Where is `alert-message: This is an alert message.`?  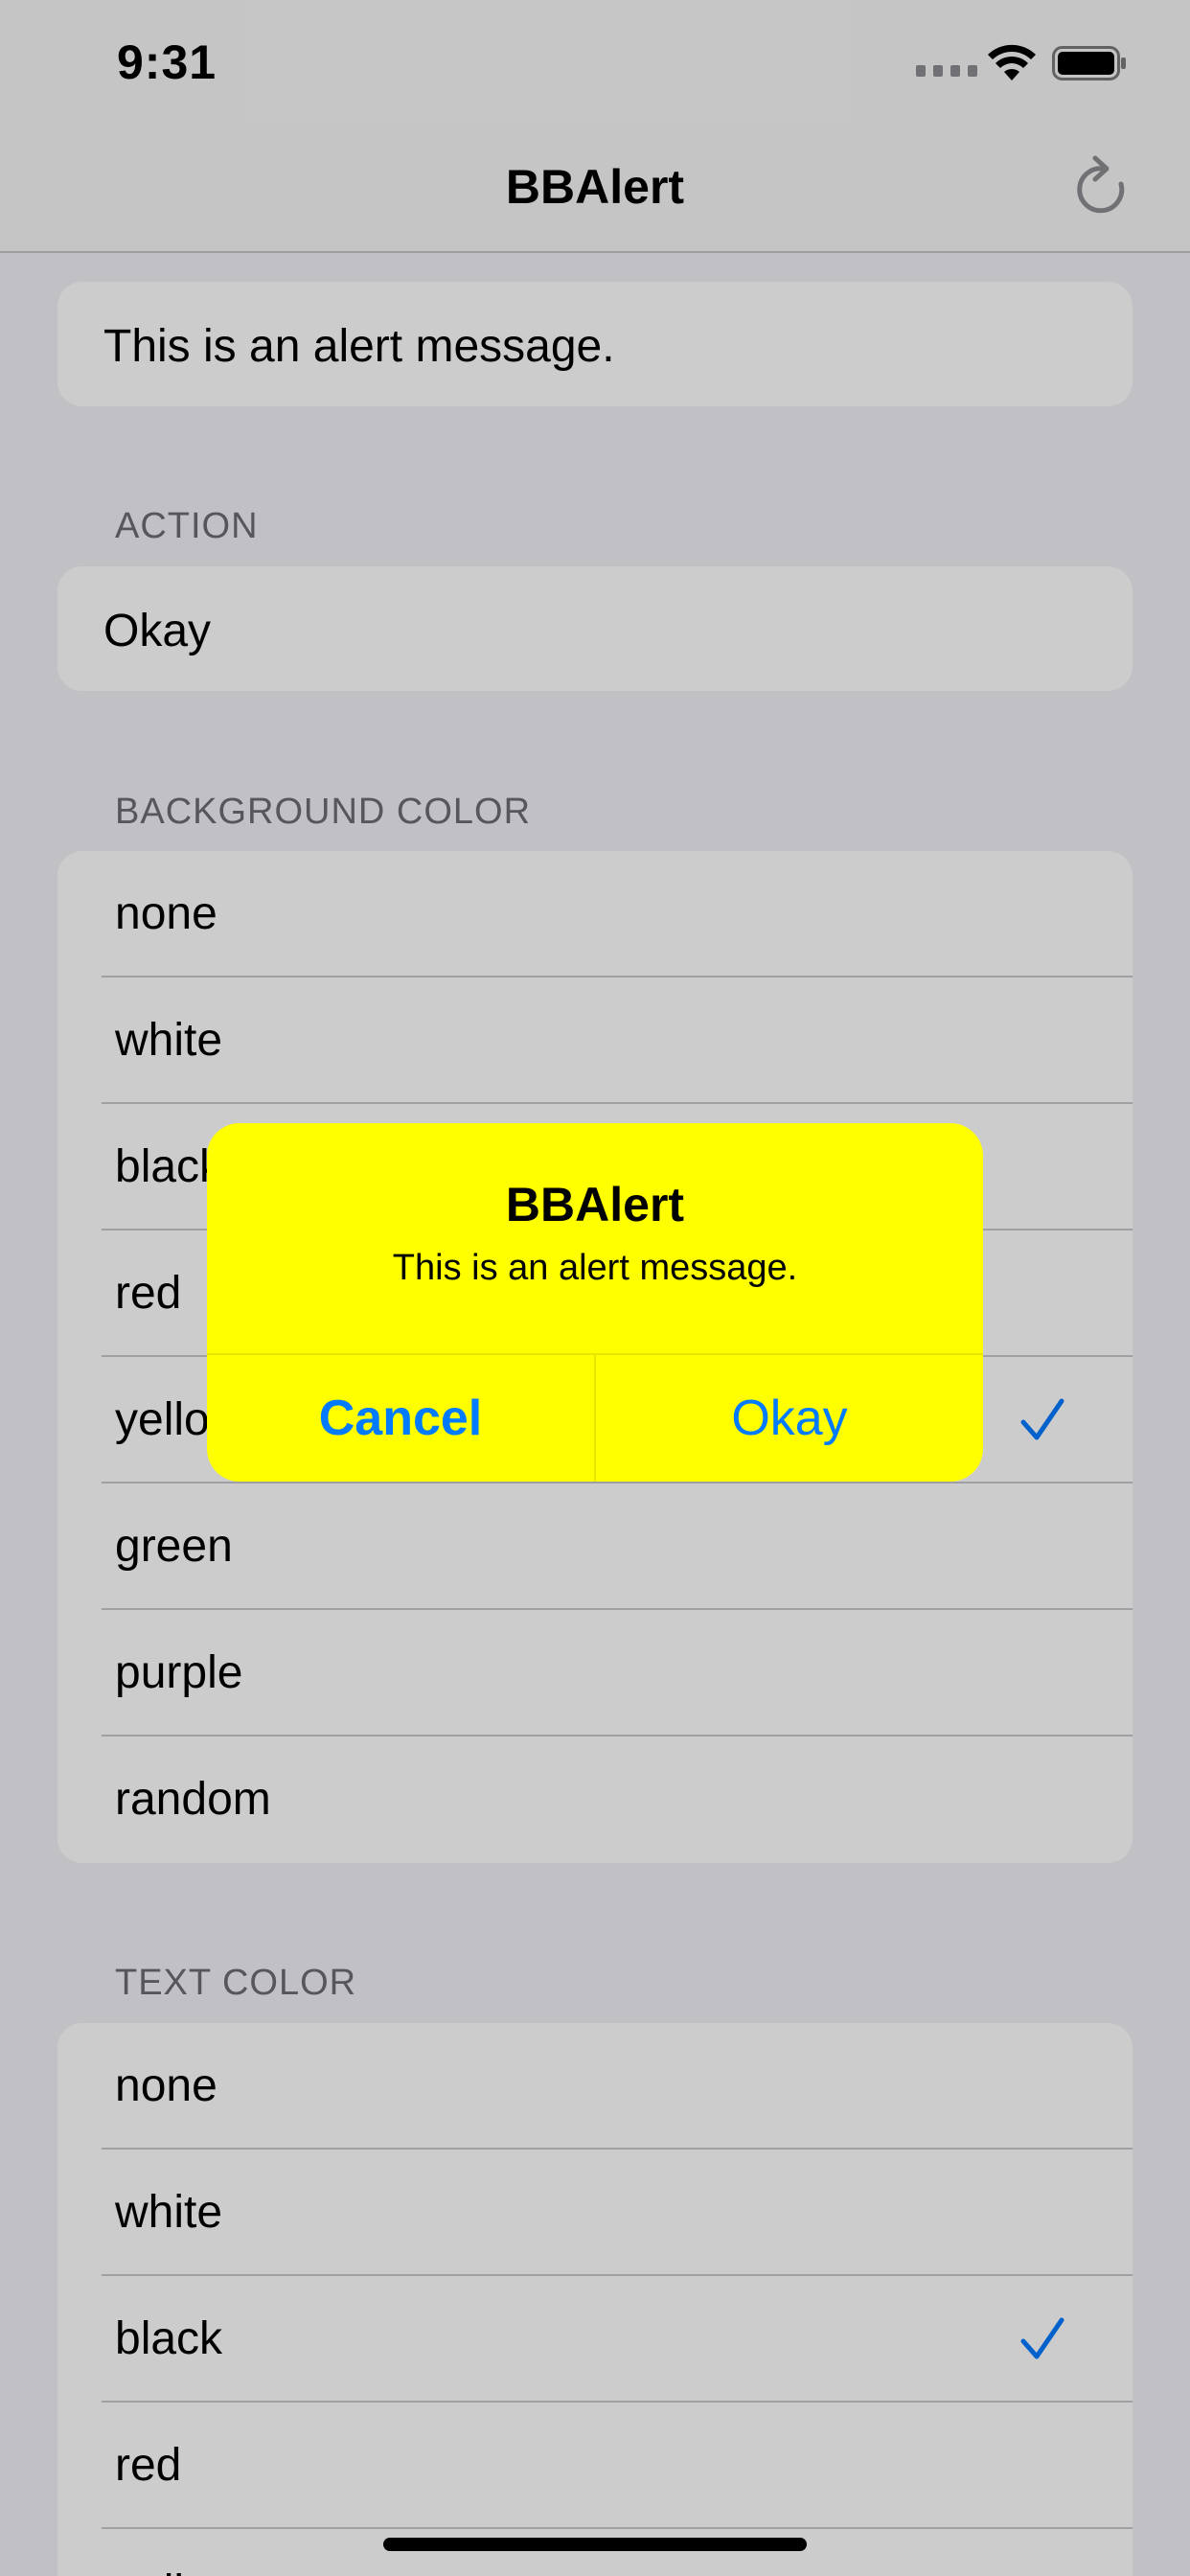
alert-message: This is an alert message. is located at coordinates (595, 1268).